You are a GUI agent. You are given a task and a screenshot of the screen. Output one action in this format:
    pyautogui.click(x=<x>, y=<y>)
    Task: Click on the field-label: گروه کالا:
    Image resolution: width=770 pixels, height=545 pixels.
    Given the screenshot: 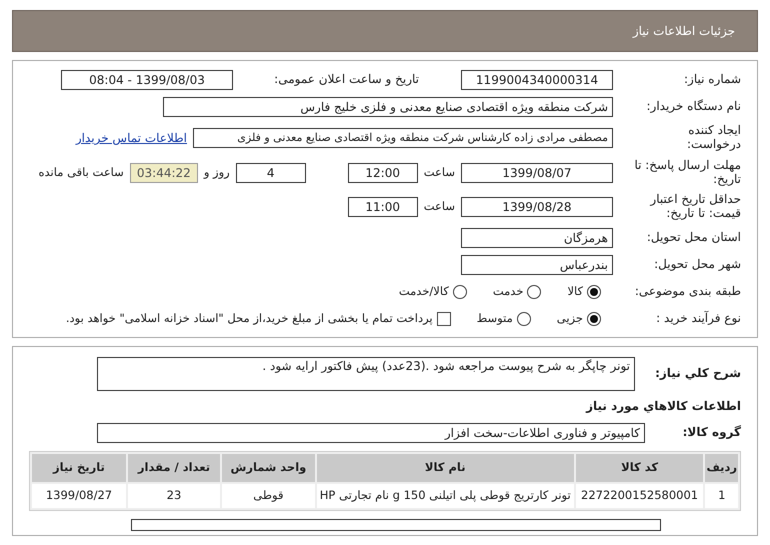 What is the action you would take?
    pyautogui.click(x=711, y=433)
    